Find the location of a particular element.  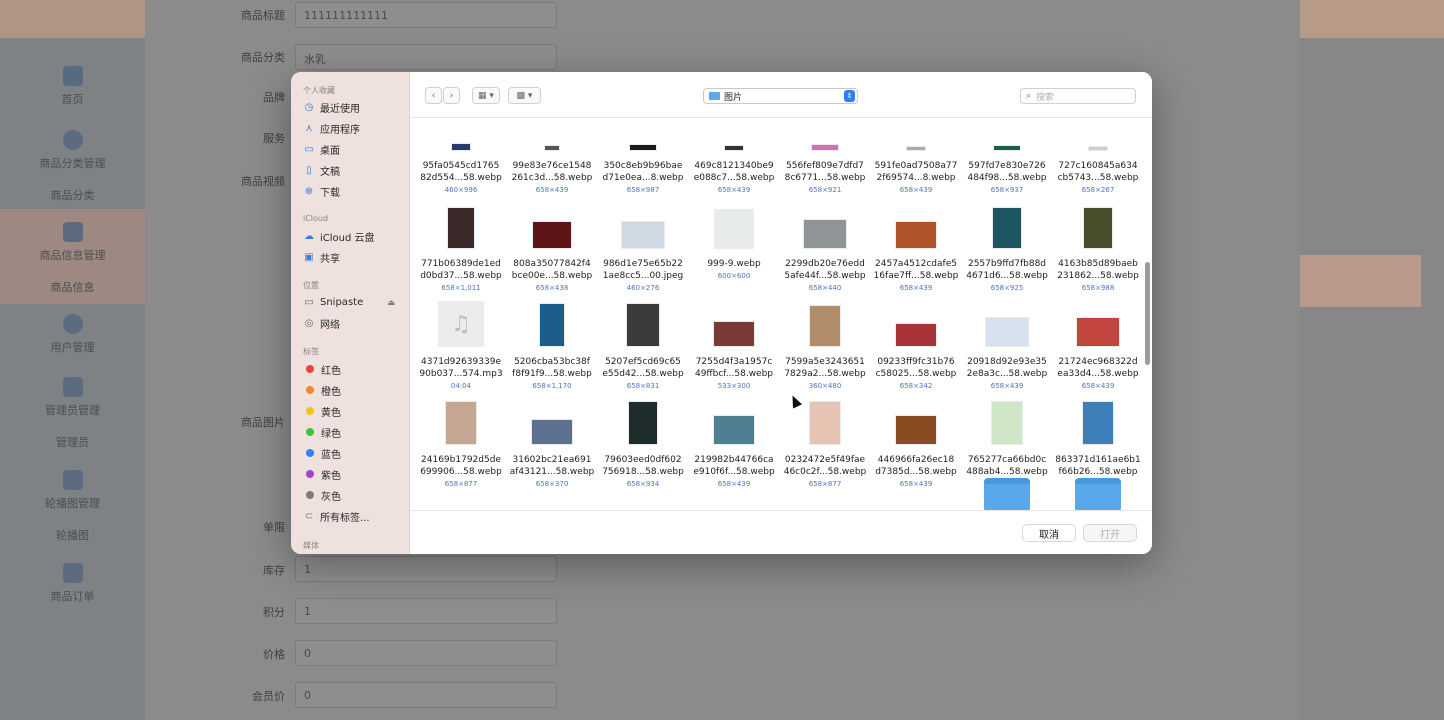

file-name: 7829a2...58.webp is located at coordinates (825, 374).